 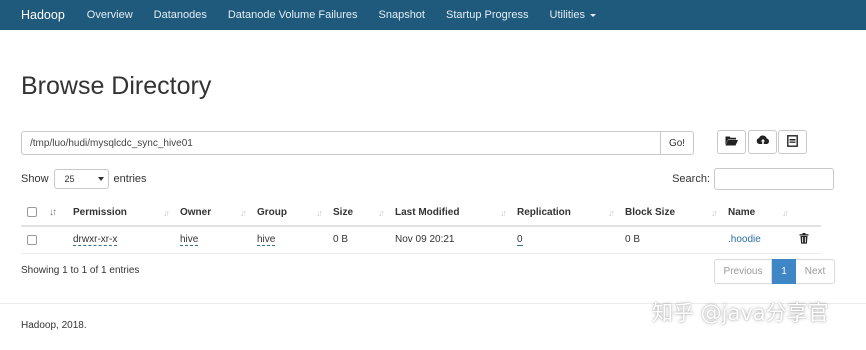 What do you see at coordinates (180, 15) in the screenshot?
I see `nav-item-datanodes: Datanodes` at bounding box center [180, 15].